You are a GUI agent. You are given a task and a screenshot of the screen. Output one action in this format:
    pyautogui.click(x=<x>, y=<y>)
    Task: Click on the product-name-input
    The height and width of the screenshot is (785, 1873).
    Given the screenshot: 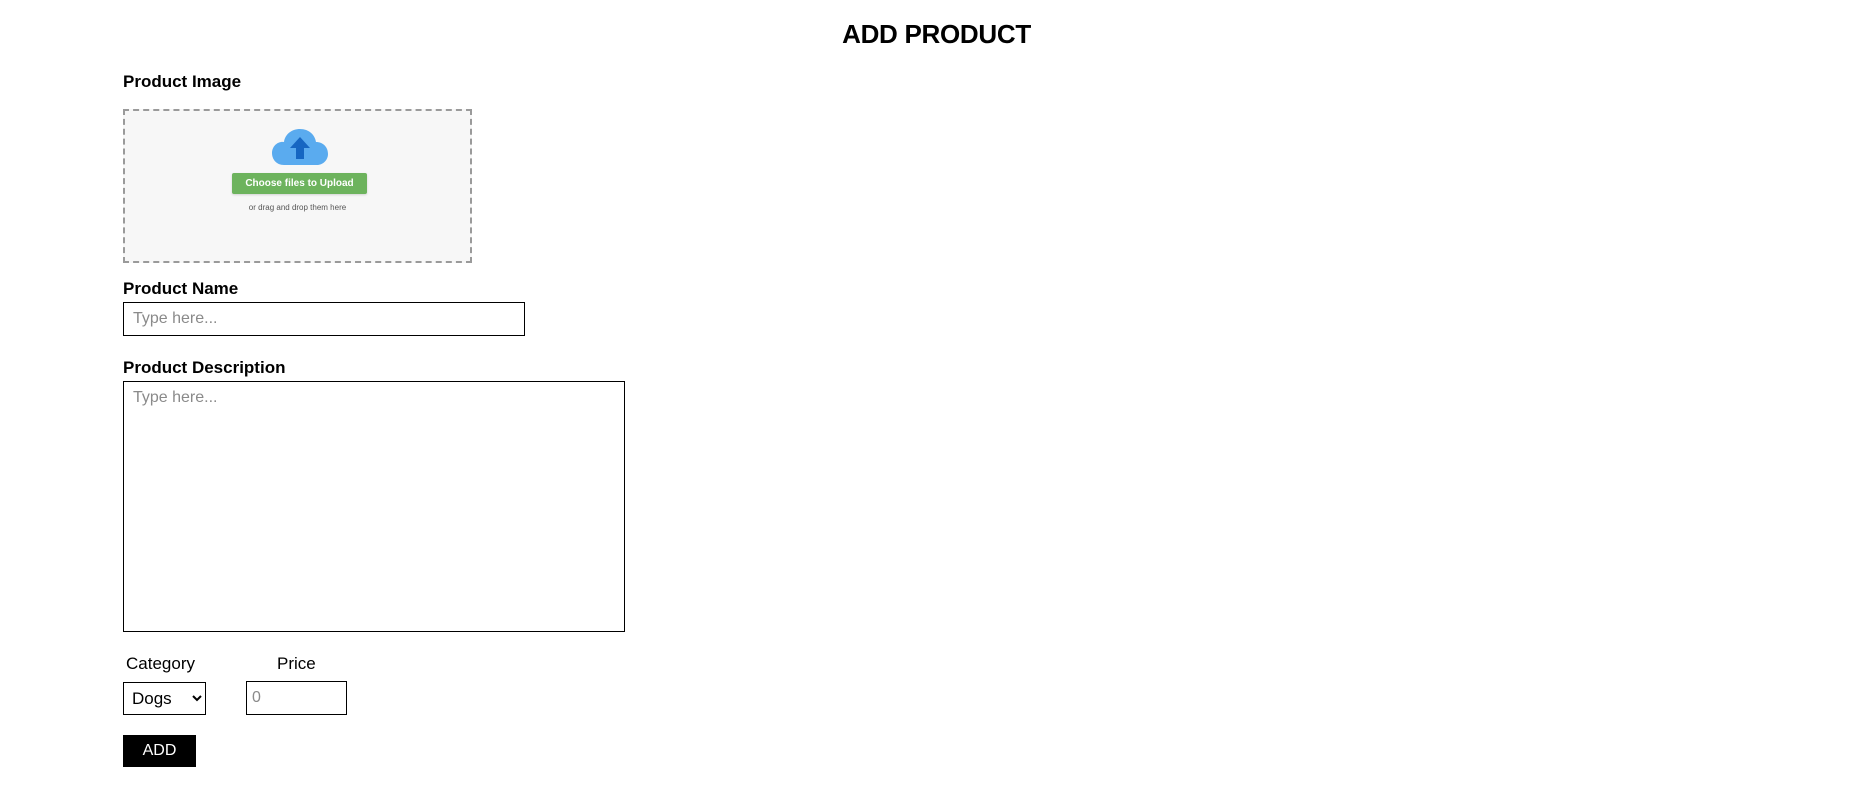 What is the action you would take?
    pyautogui.click(x=324, y=319)
    